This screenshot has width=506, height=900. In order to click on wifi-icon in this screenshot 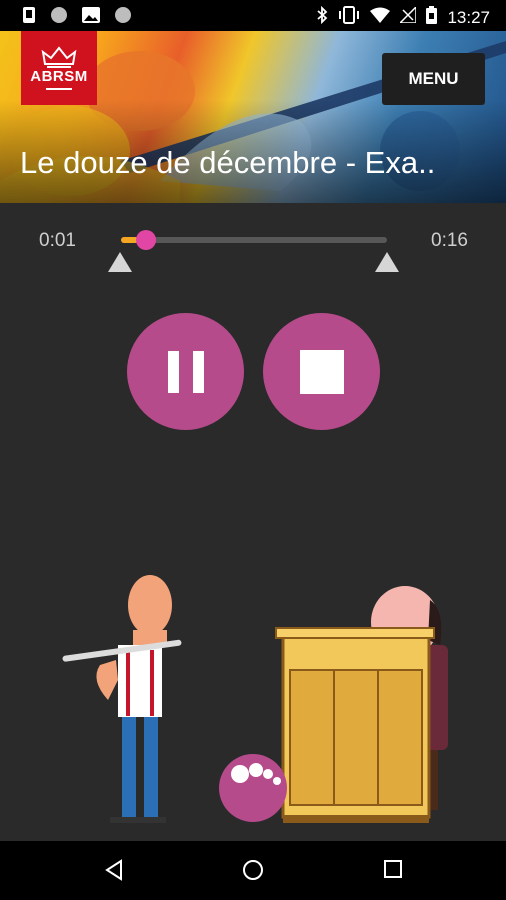, I will do `click(380, 17)`.